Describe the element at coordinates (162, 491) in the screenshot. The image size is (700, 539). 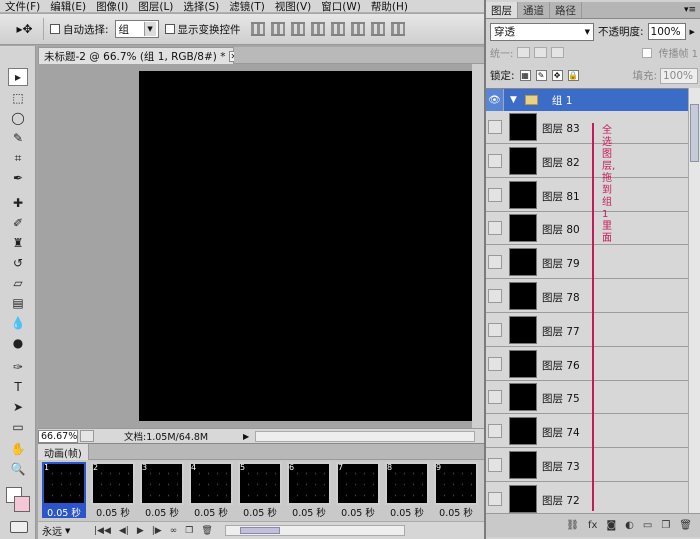
I see `animation-frame: 3 0.05 秒` at that location.